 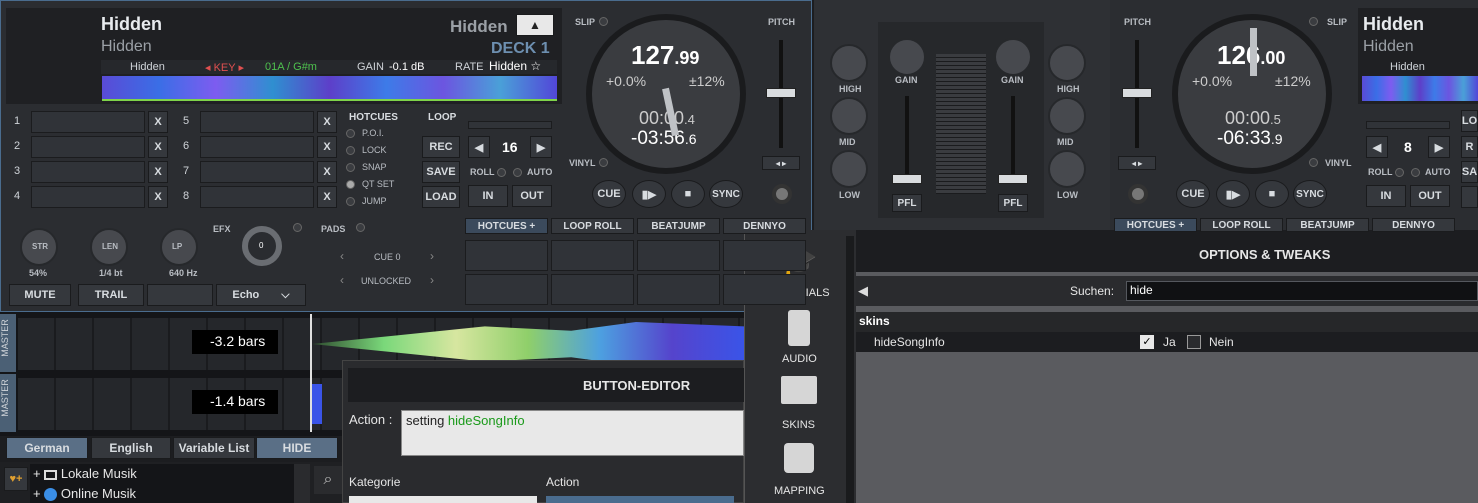 What do you see at coordinates (506, 226) in the screenshot?
I see `pad-tab: HOTCUES +` at bounding box center [506, 226].